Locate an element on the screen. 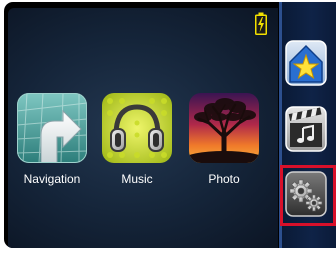 The image size is (336, 253). selection-highlight is located at coordinates (308, 195).